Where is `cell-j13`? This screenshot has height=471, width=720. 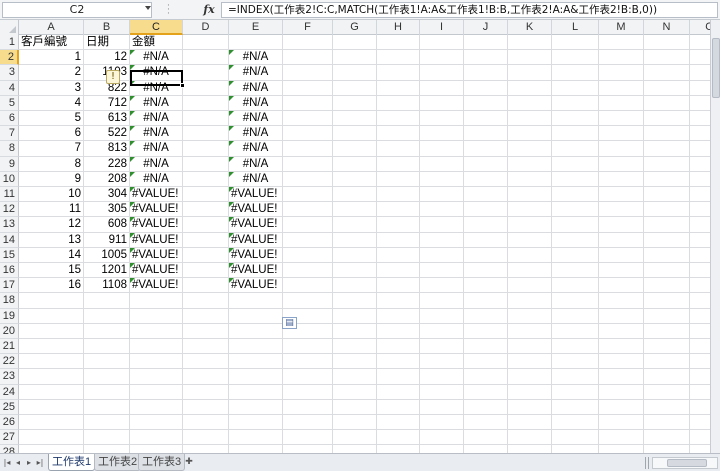
cell-j13 is located at coordinates (486, 225).